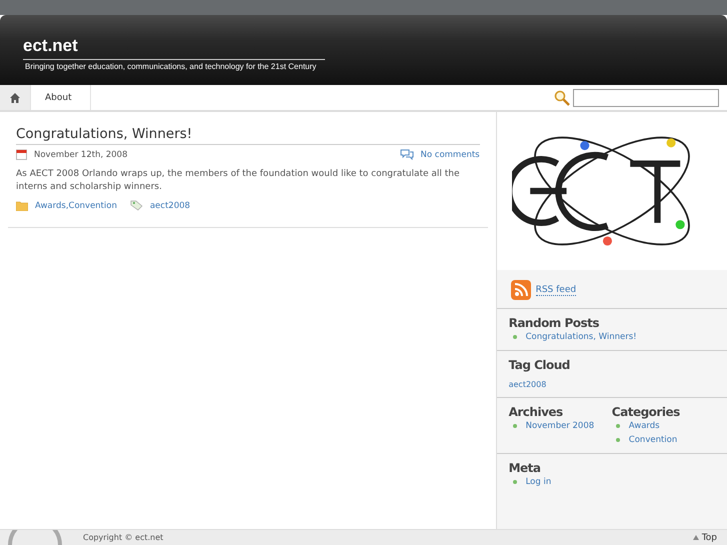 The image size is (727, 545). What do you see at coordinates (22, 205) in the screenshot?
I see `folder-icon` at bounding box center [22, 205].